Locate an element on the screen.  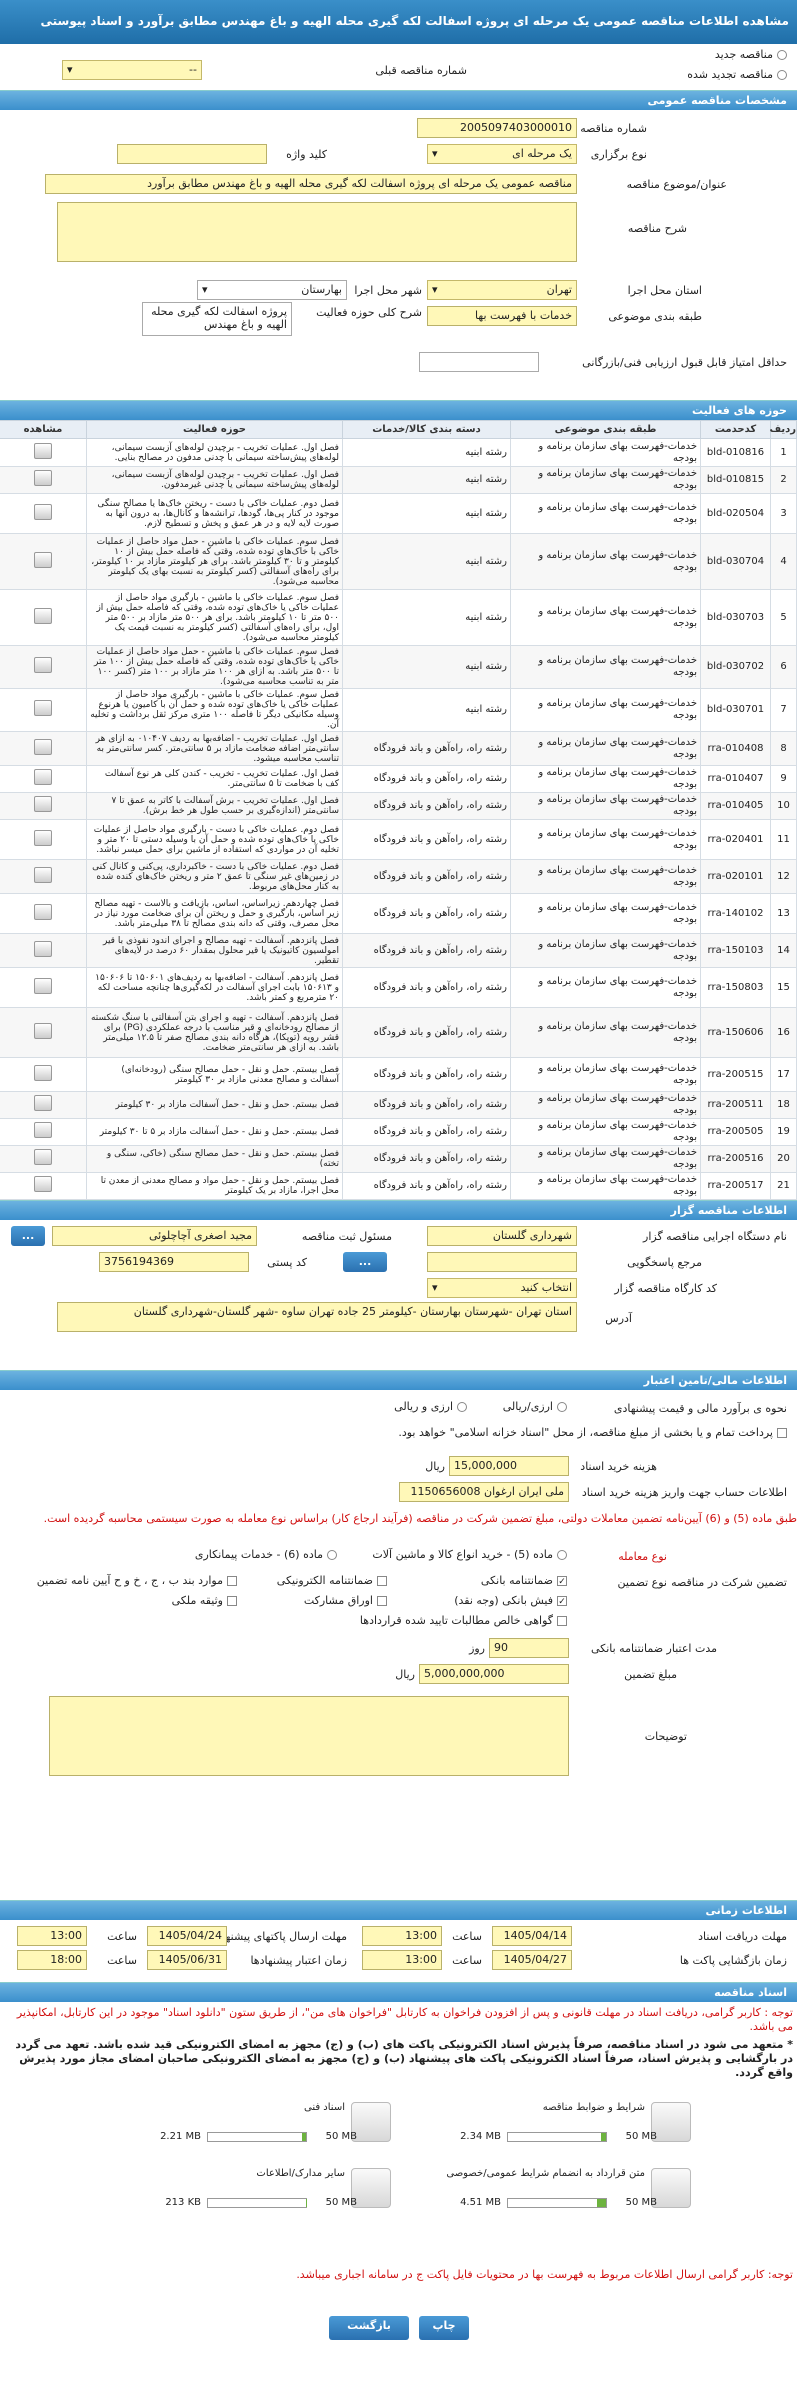
renewed-tender-radio: مناقصه تجدید شده is located at coordinates (737, 74).